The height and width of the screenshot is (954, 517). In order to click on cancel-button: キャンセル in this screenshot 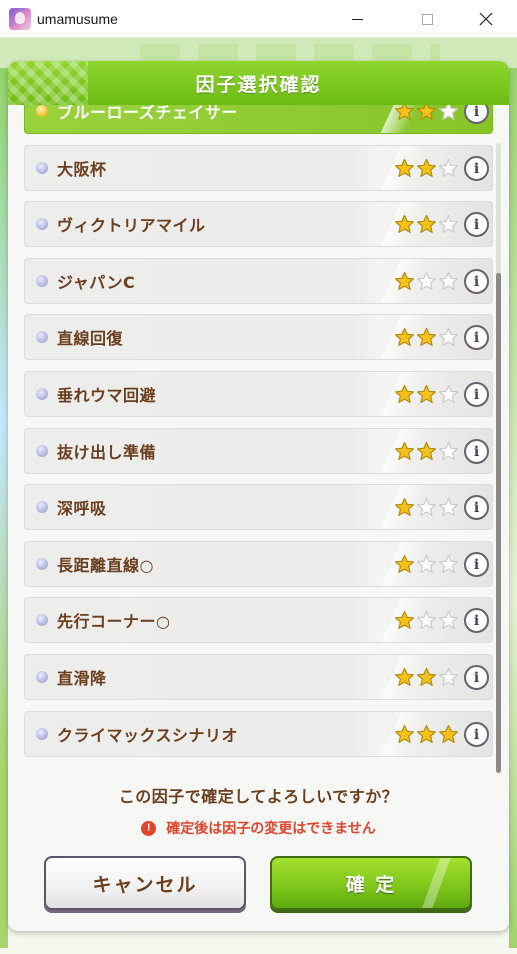, I will do `click(145, 883)`.